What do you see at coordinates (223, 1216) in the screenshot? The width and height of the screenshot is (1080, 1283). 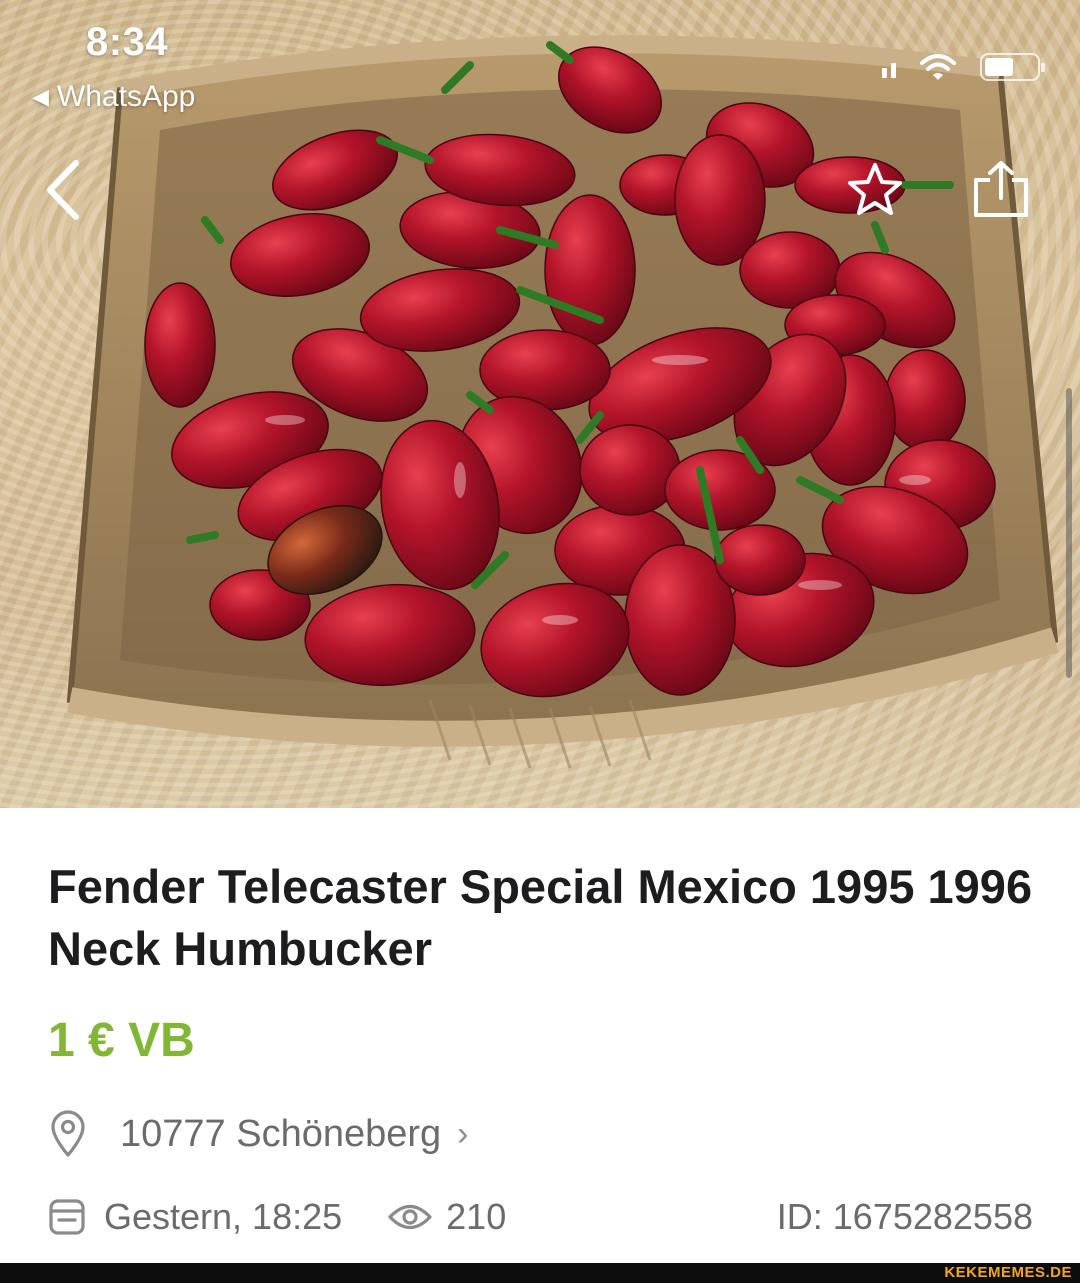 I see `posted-date: Gestern, 18:25` at bounding box center [223, 1216].